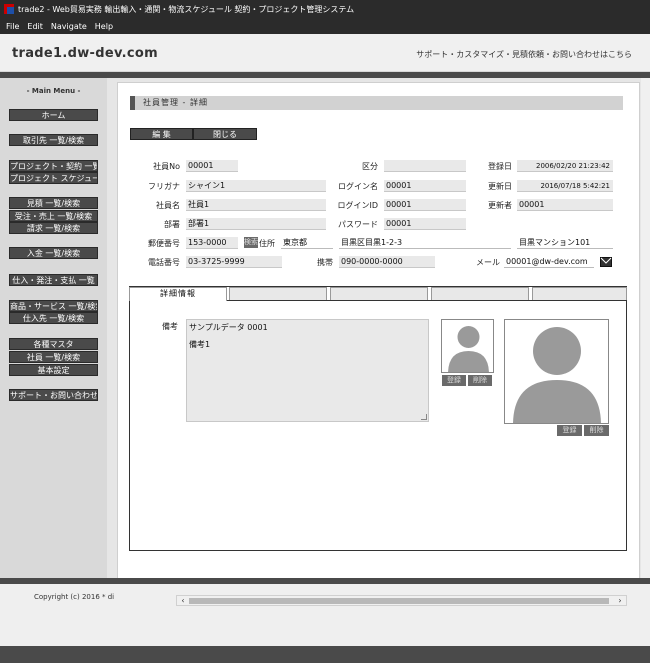  What do you see at coordinates (468, 349) in the screenshot?
I see `person-avatar-icon` at bounding box center [468, 349].